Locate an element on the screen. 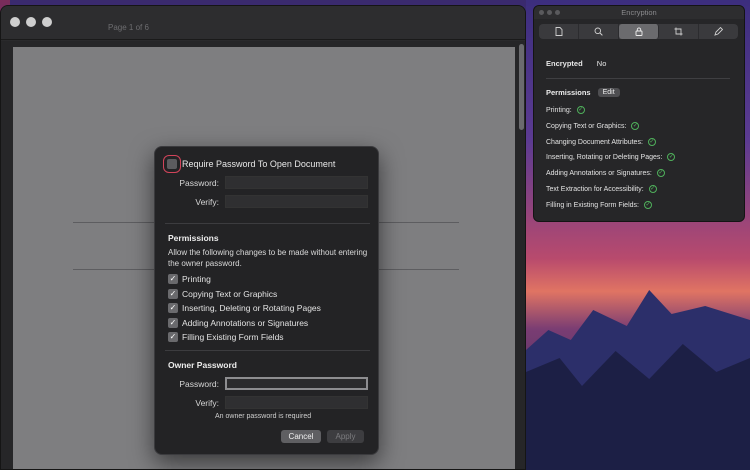  owner-password-row: Password: is located at coordinates (266, 383).